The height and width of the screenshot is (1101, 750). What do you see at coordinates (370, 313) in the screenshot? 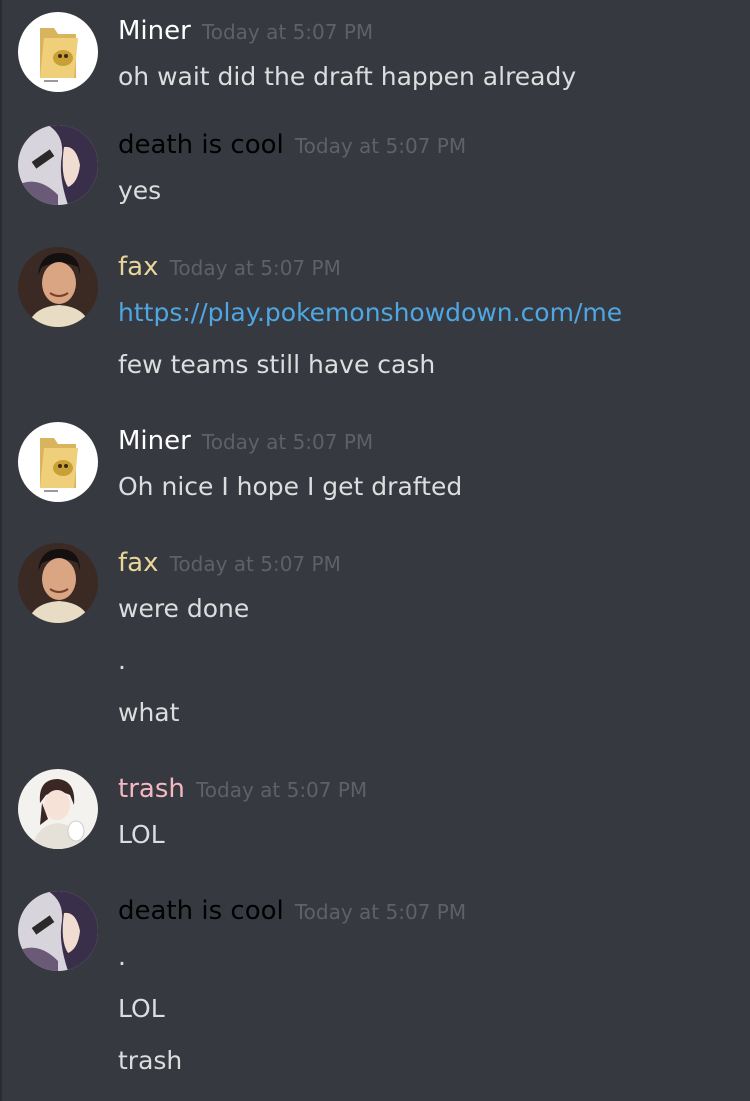
I see `message-link: https://play.pokemonshowdown.com/me` at bounding box center [370, 313].